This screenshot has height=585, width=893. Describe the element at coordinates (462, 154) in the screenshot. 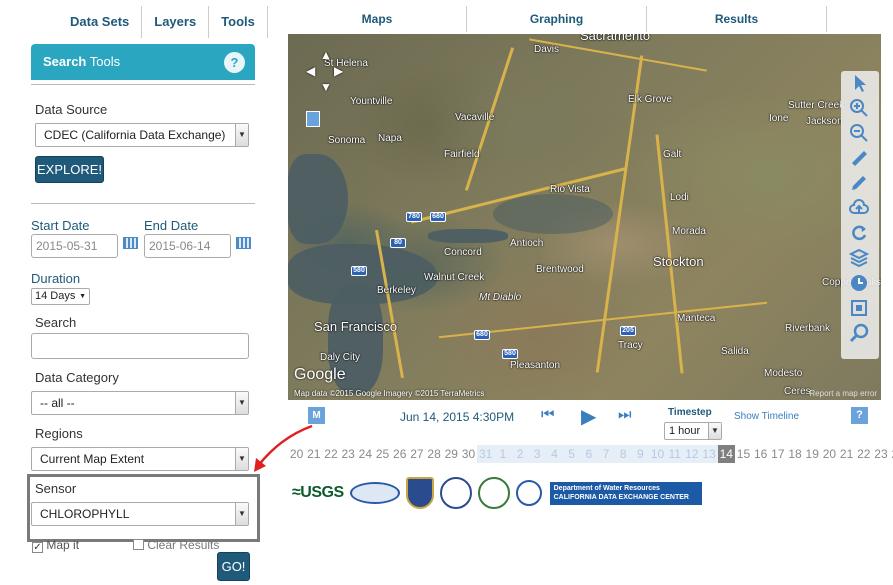

I see `city-label: Fairfield` at that location.